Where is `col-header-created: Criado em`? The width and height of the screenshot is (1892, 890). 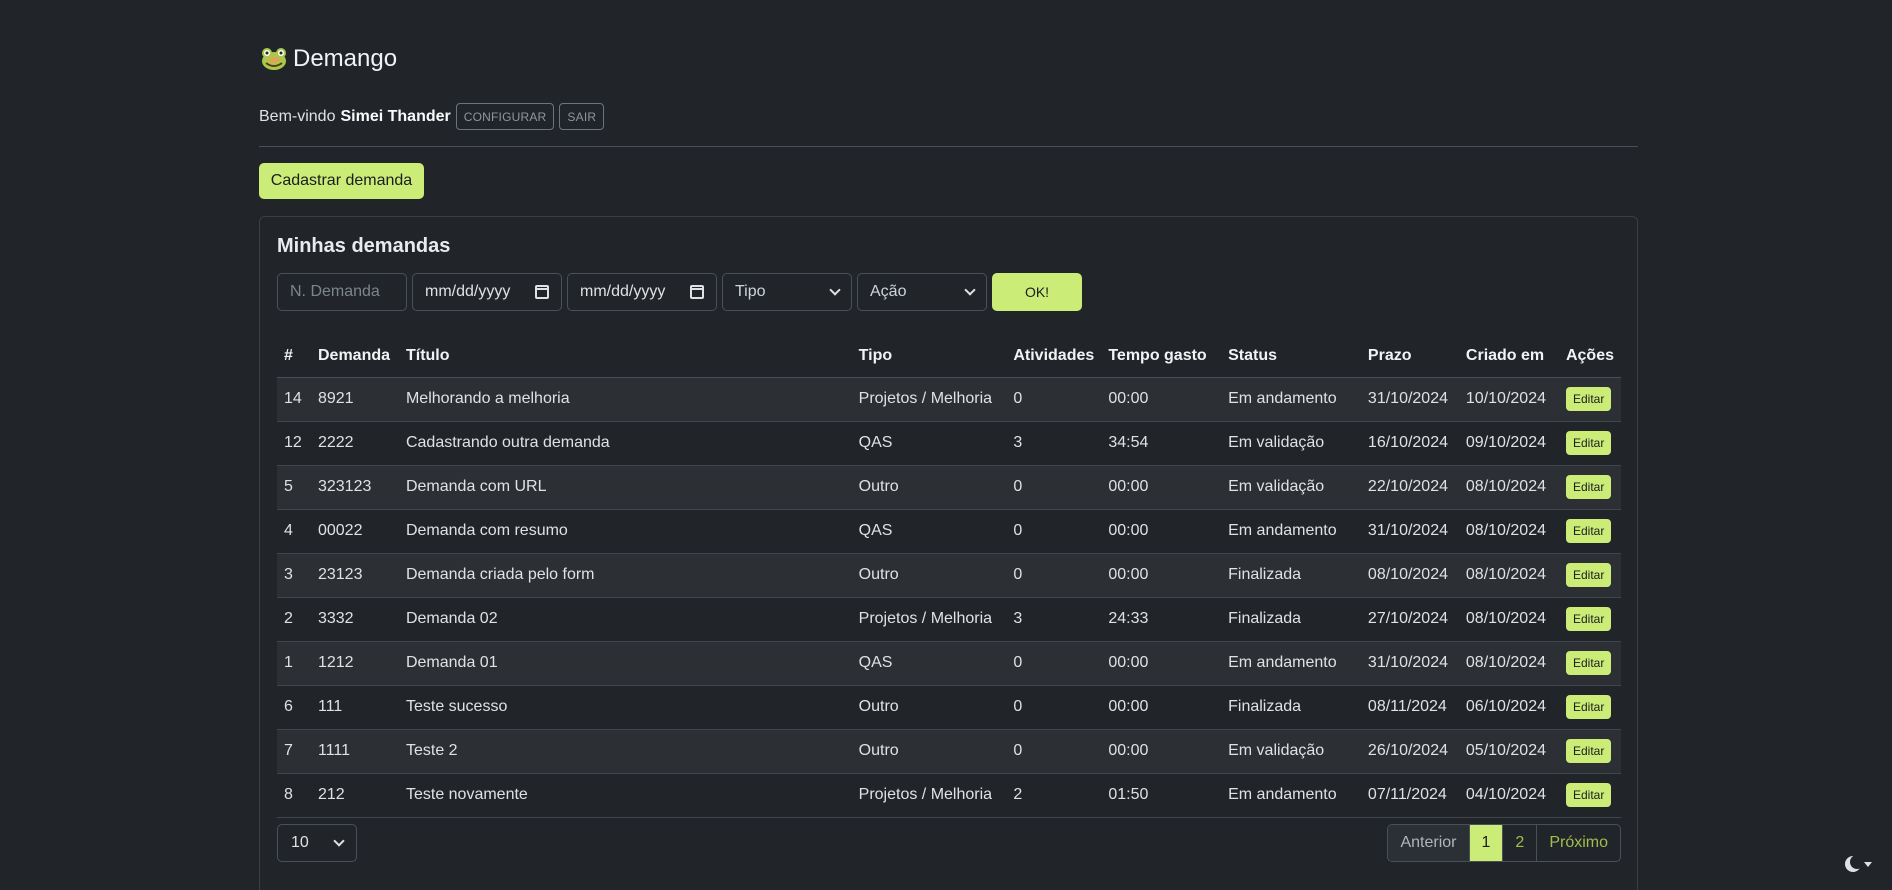 col-header-created: Criado em is located at coordinates (1508, 356).